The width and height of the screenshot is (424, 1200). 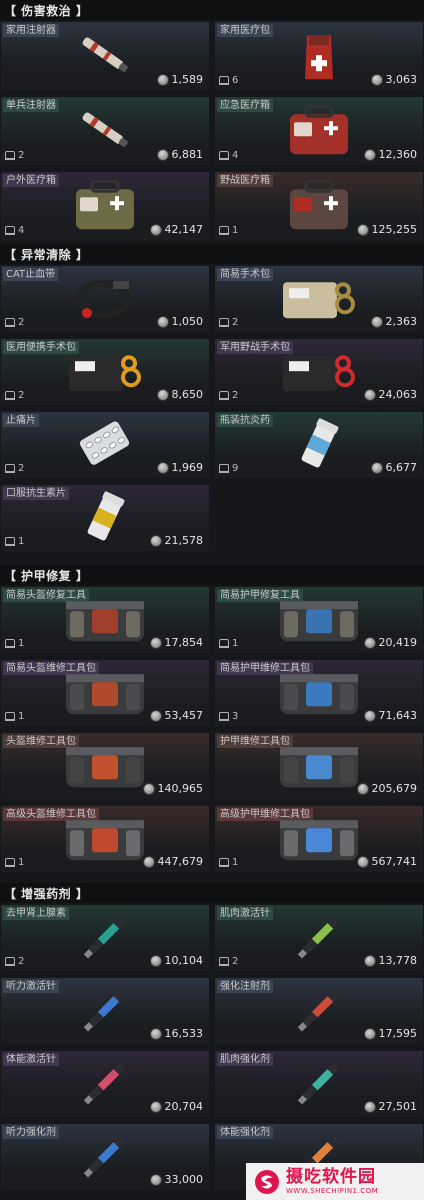 I want to click on item-card: 高级头盔维修工具包 1 447,679, so click(x=105, y=839).